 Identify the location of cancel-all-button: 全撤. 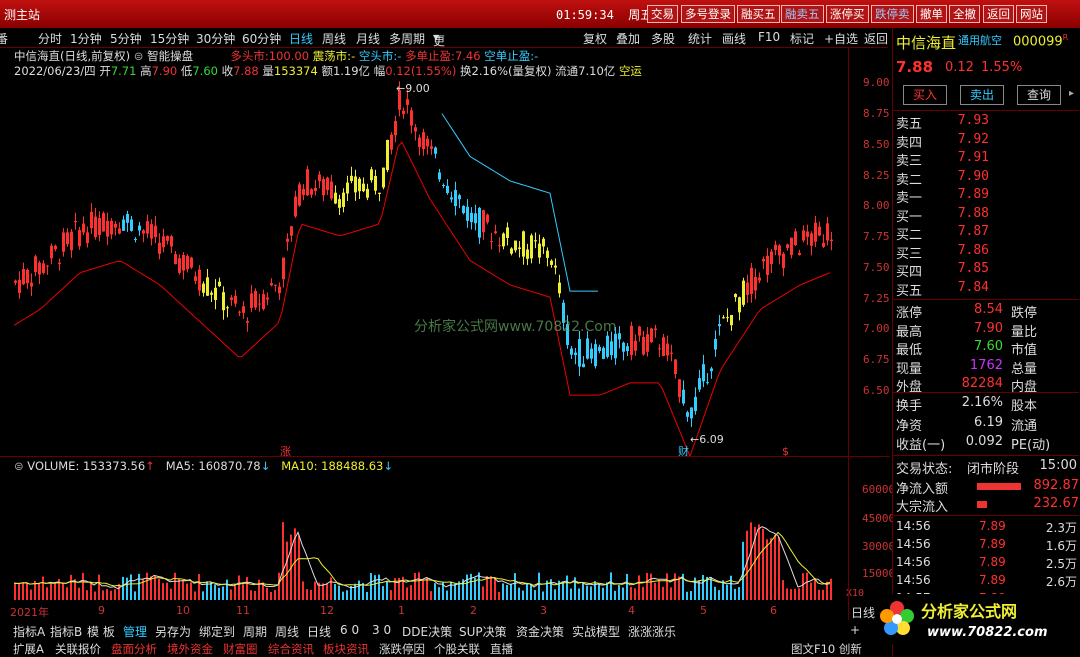
(964, 14).